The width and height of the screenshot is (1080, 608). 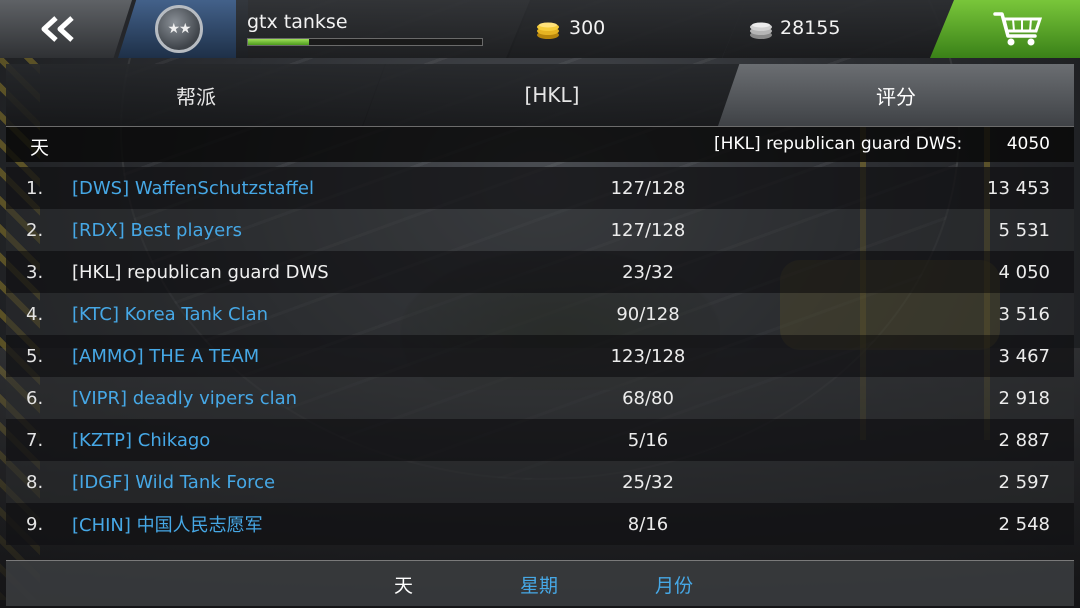 What do you see at coordinates (1024, 356) in the screenshot?
I see `row-score: 3 467` at bounding box center [1024, 356].